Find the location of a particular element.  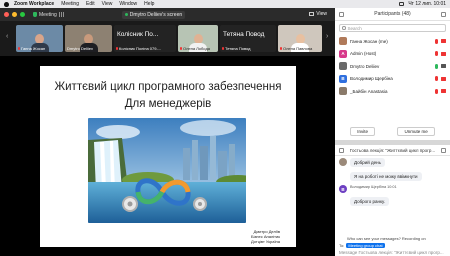

meeting-tab-label: Meeting is located at coordinates (48, 14).